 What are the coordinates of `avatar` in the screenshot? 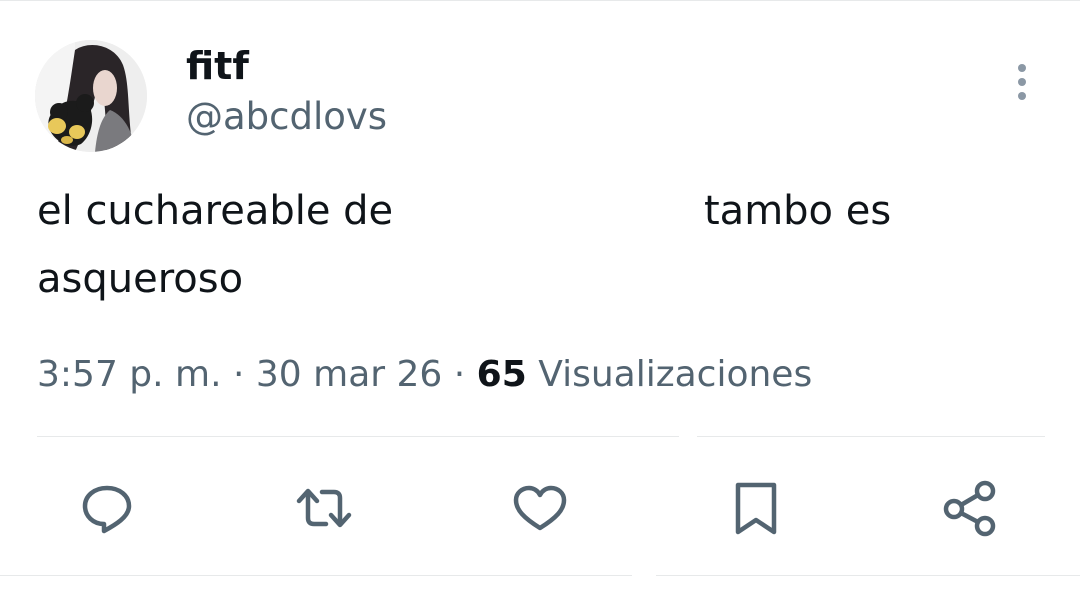 It's located at (91, 96).